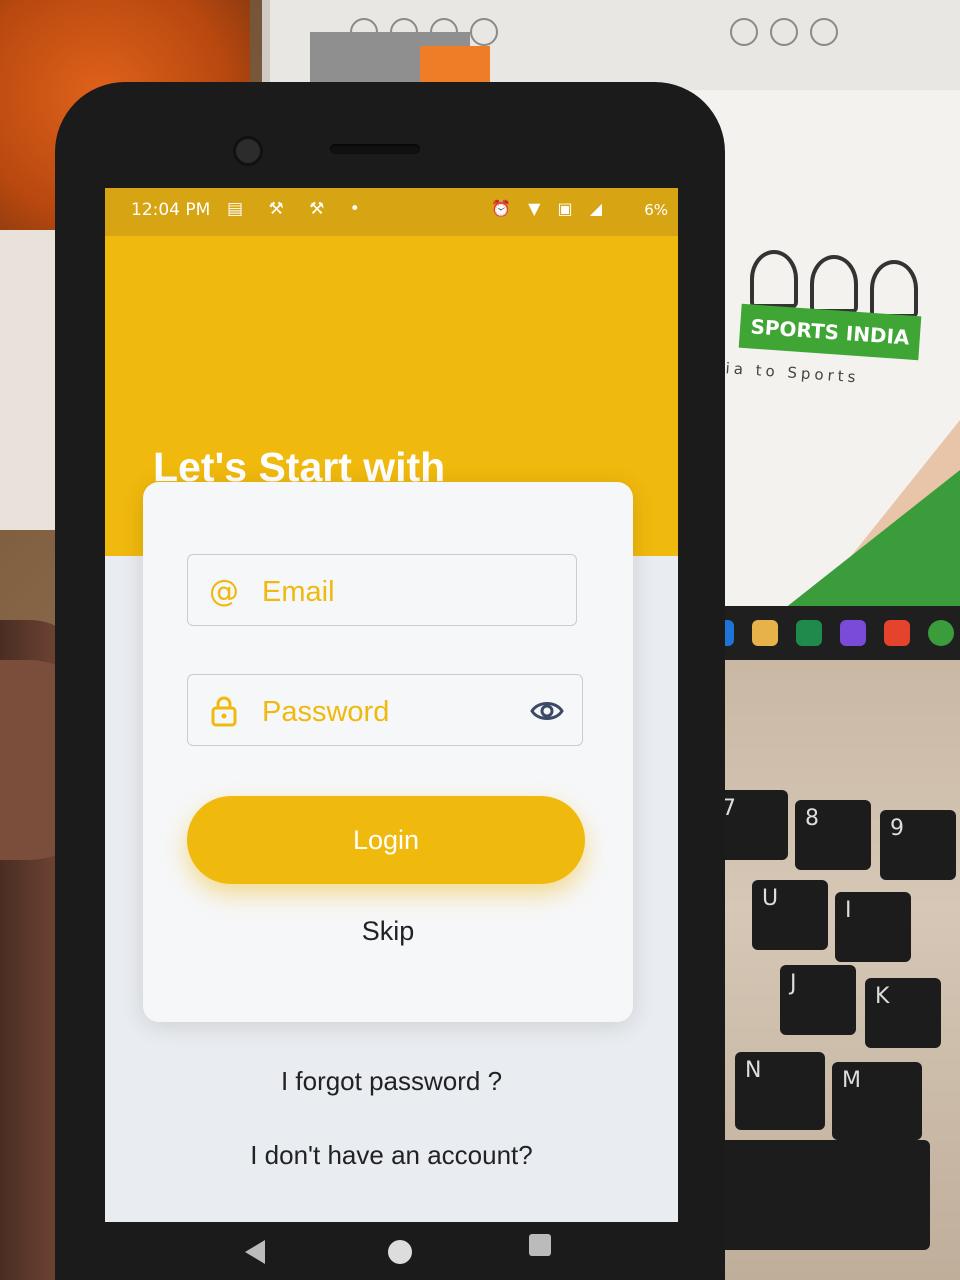 This screenshot has height=1280, width=960. Describe the element at coordinates (894, 289) in the screenshot. I see `sprinter-figure-icon` at that location.